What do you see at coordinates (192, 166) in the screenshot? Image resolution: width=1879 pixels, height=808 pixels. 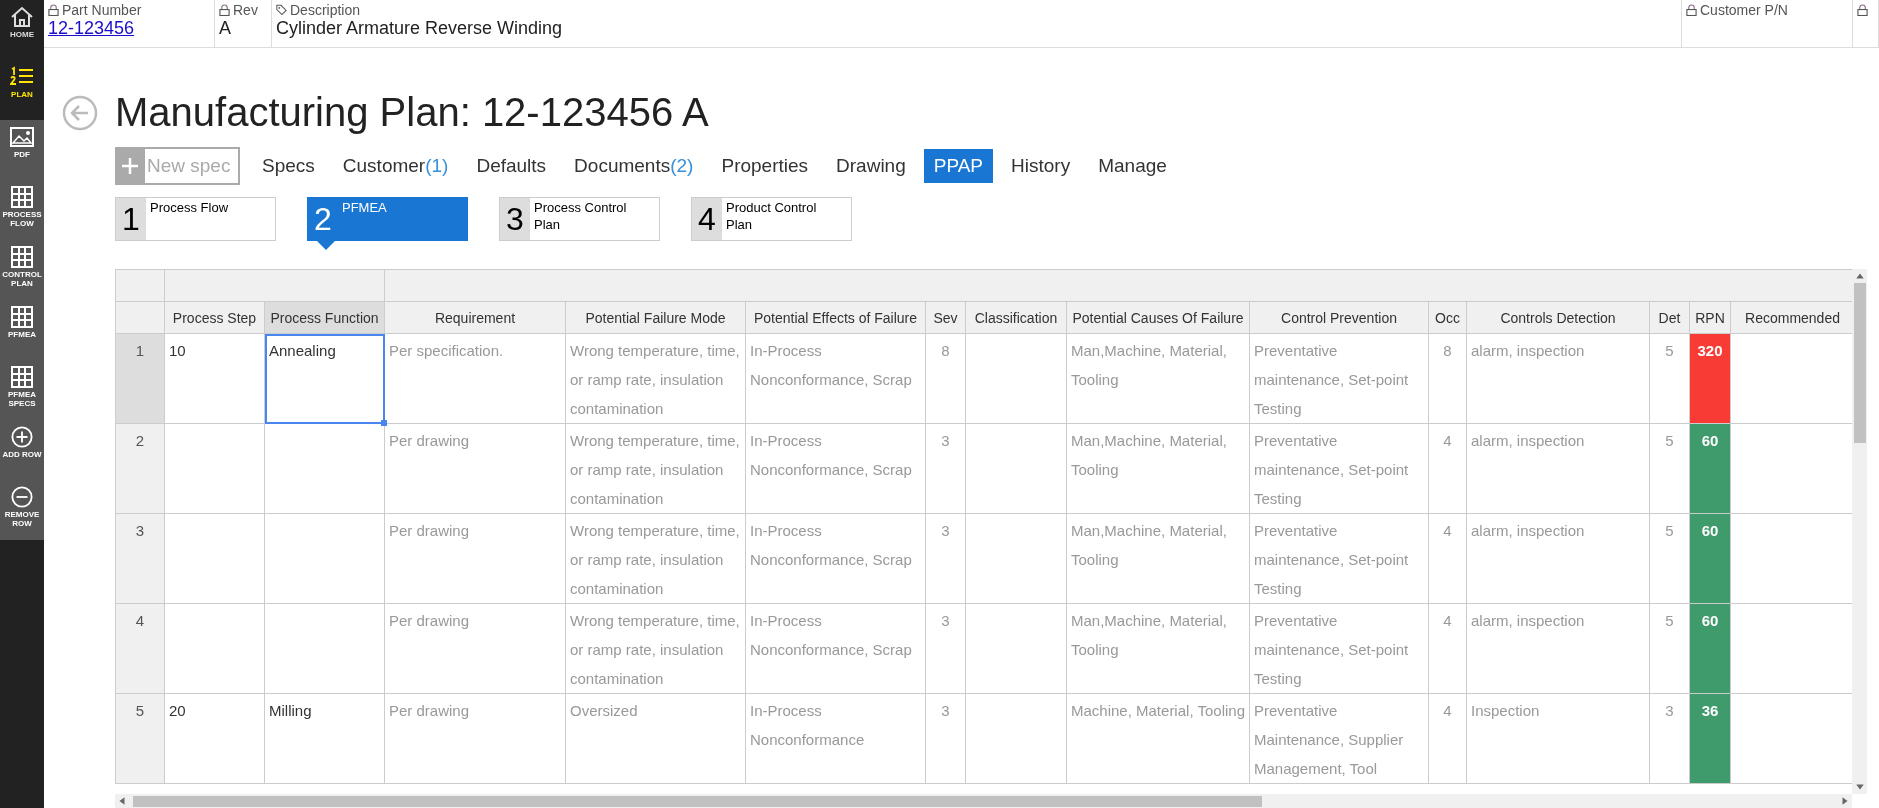 I see `new-spec-field: New spec` at bounding box center [192, 166].